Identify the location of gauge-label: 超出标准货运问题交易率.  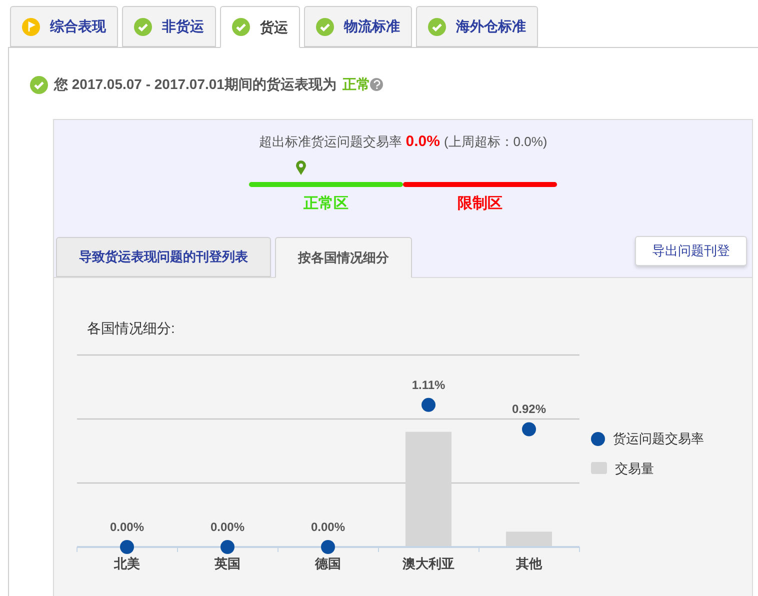
(330, 142).